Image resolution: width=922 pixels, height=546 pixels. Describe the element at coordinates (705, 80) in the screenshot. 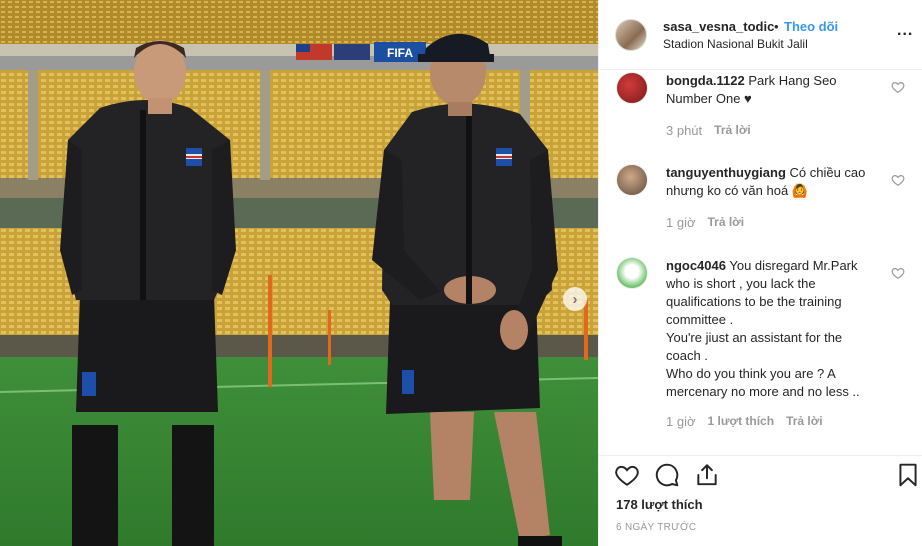

I see `commenter-username: bongda.1122` at that location.